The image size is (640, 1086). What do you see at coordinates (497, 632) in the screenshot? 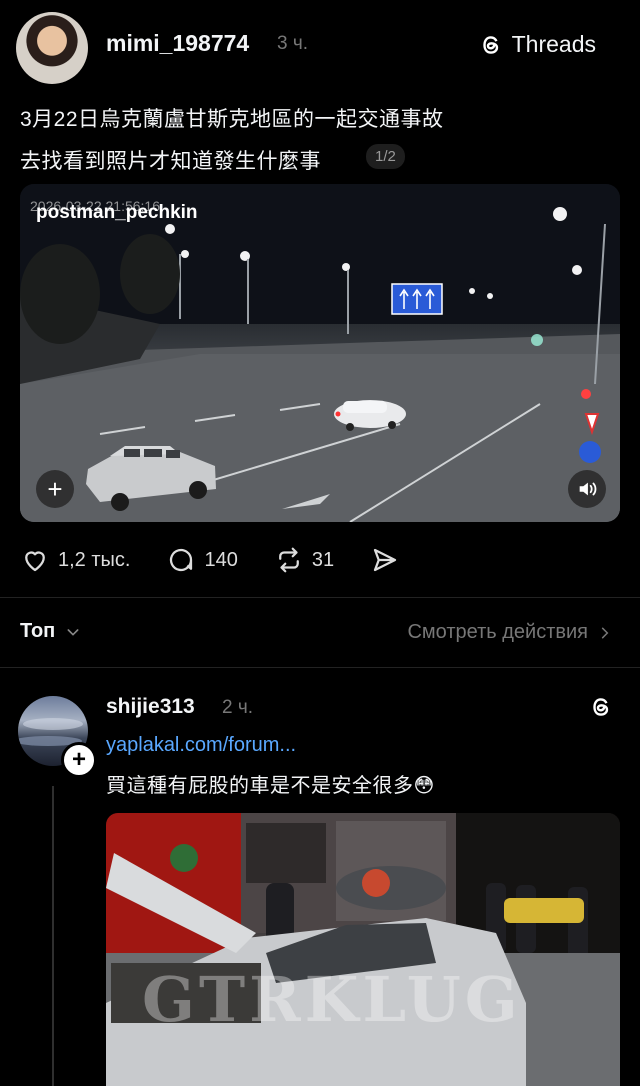
I see `view-activity-label: Смотреть действия` at bounding box center [497, 632].